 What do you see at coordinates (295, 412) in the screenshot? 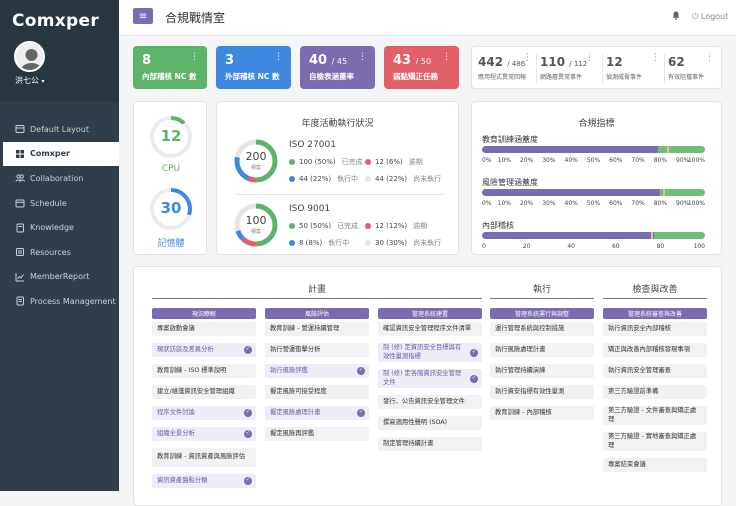
I see `task-label: 擬定風險處理計畫` at bounding box center [295, 412].